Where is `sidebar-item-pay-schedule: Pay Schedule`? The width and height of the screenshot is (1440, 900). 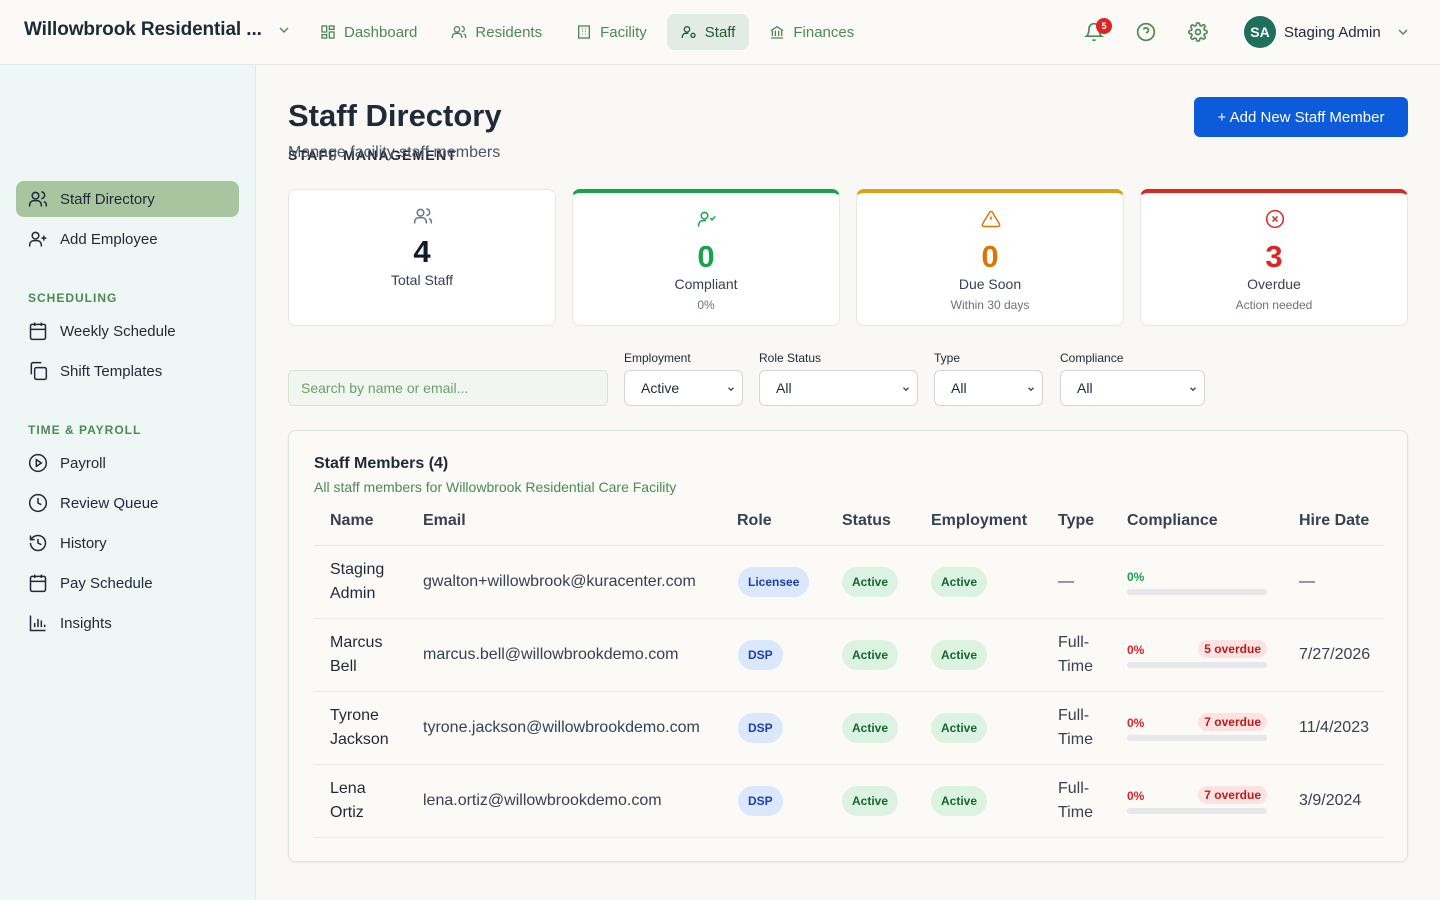 sidebar-item-pay-schedule: Pay Schedule is located at coordinates (127, 583).